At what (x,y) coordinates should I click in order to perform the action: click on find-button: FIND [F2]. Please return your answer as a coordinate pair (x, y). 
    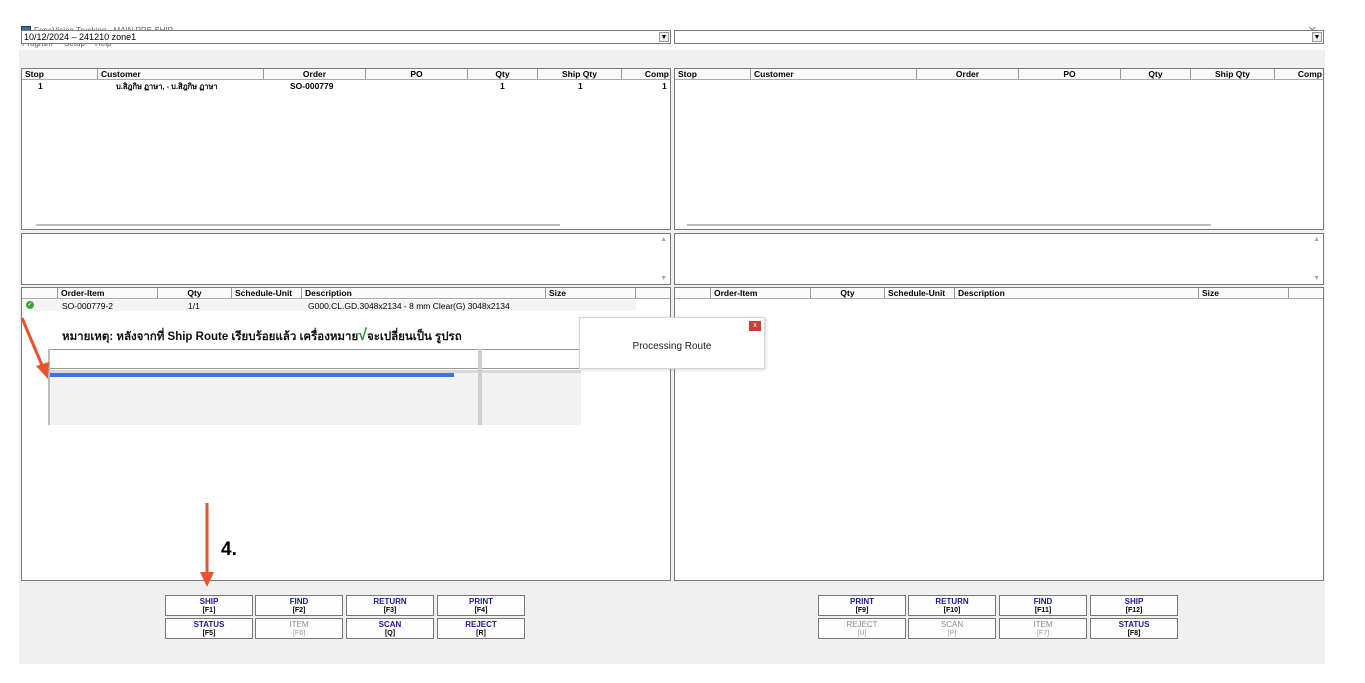
    Looking at the image, I should click on (299, 605).